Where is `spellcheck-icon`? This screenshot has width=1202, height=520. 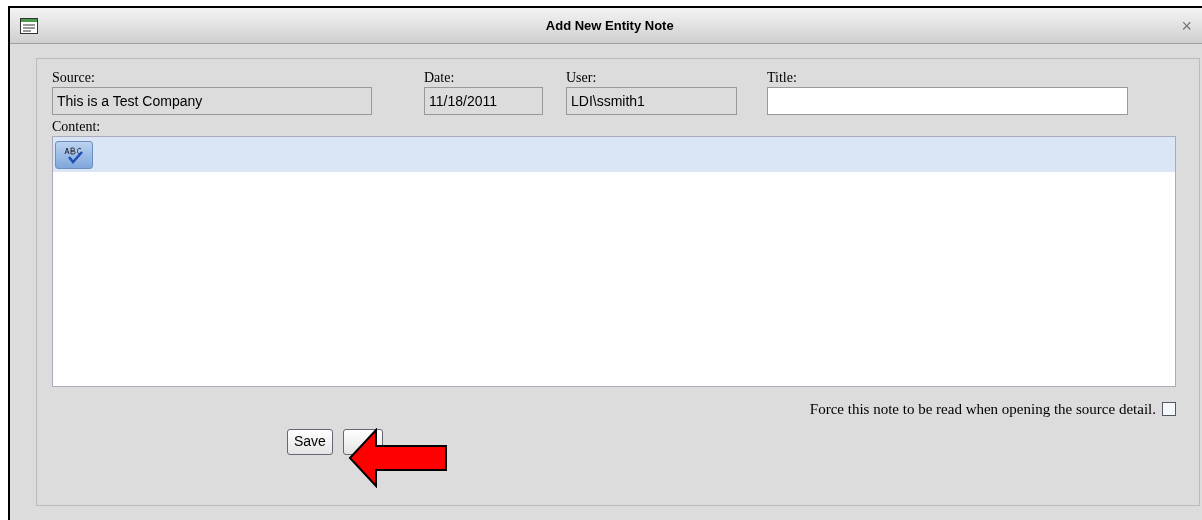
spellcheck-icon is located at coordinates (74, 154).